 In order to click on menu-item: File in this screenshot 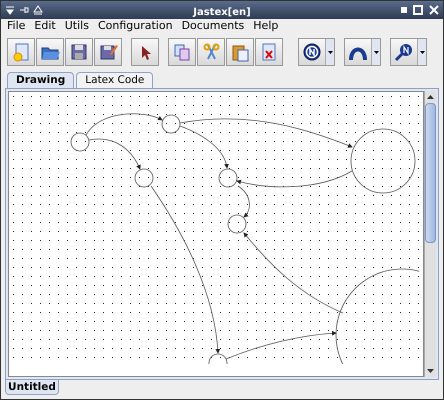, I will do `click(16, 26)`.